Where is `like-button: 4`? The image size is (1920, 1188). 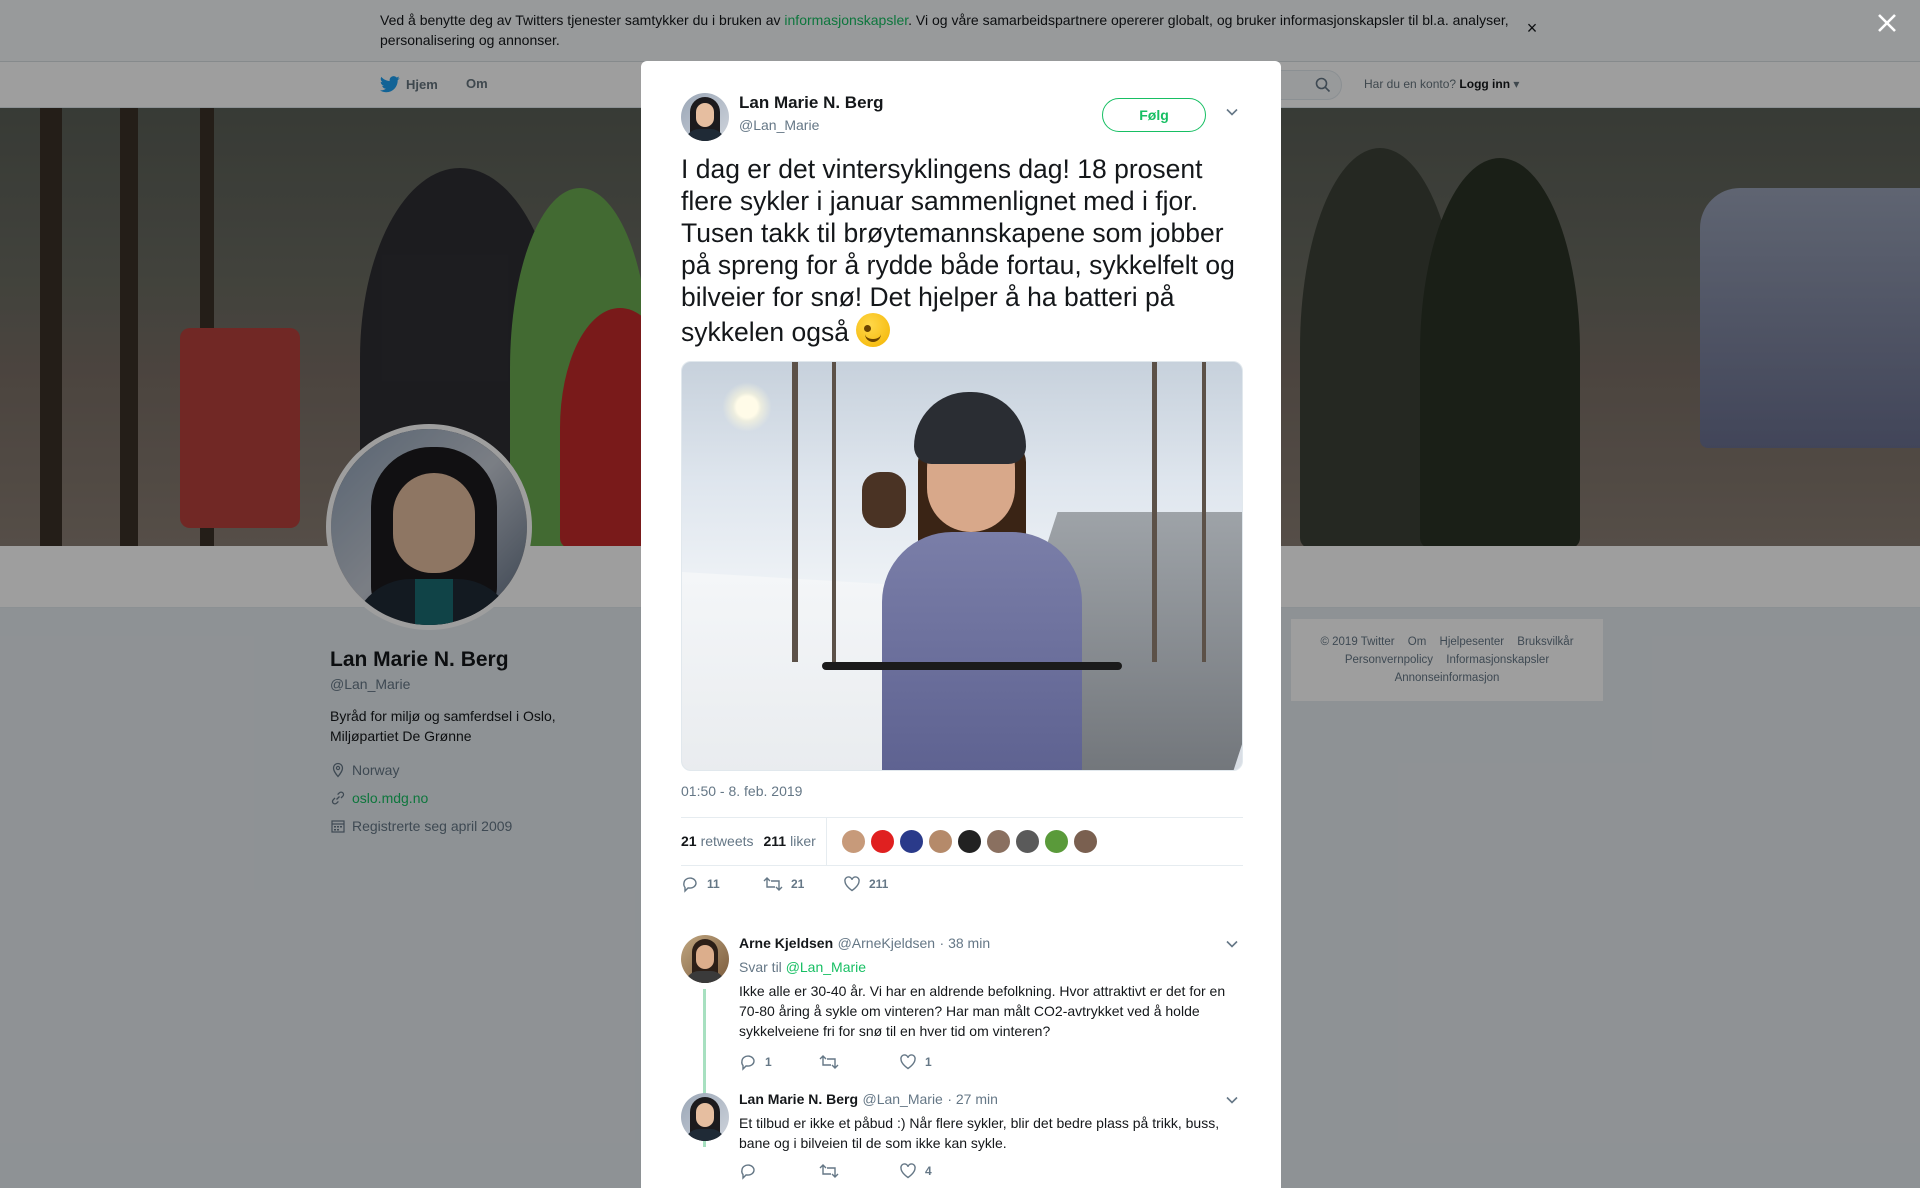
like-button: 4 is located at coordinates (915, 1171).